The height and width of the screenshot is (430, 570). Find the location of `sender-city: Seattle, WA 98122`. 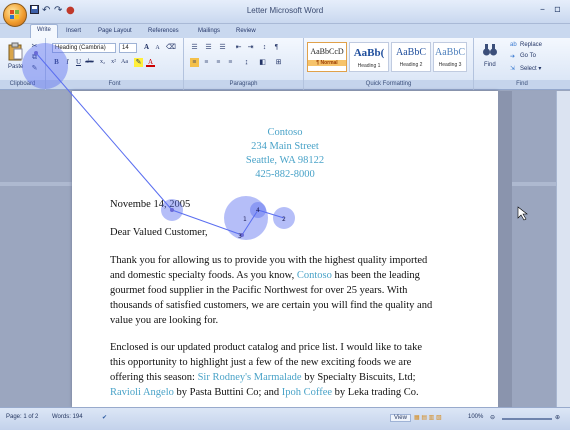

sender-city: Seattle, WA 98122 is located at coordinates (285, 160).